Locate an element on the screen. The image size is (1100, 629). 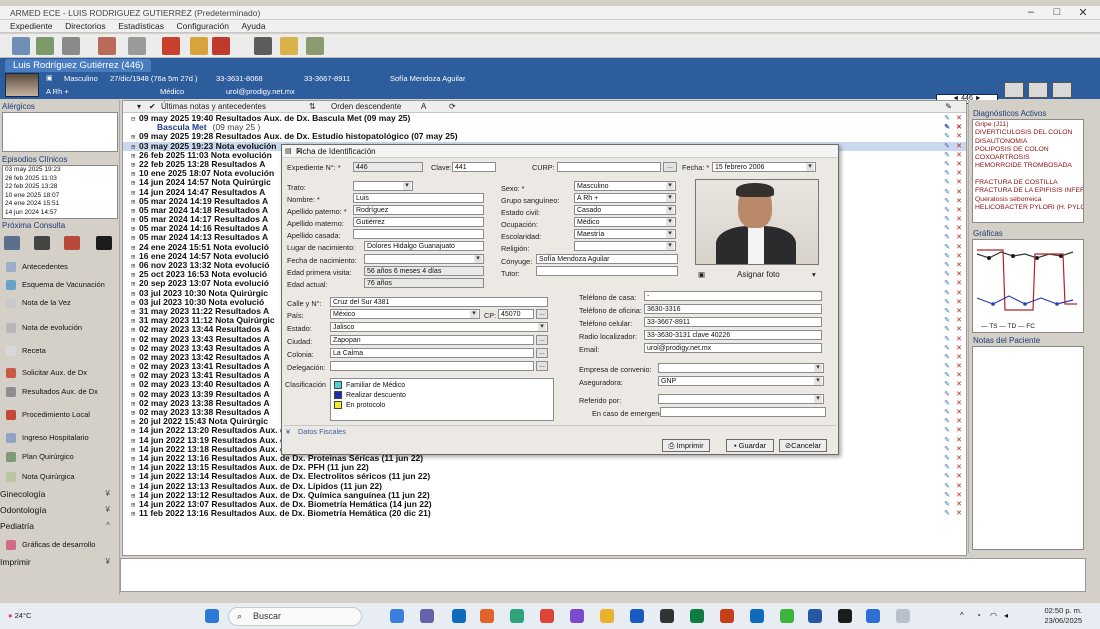
id-card-icon is located at coordinates (1038, 90).